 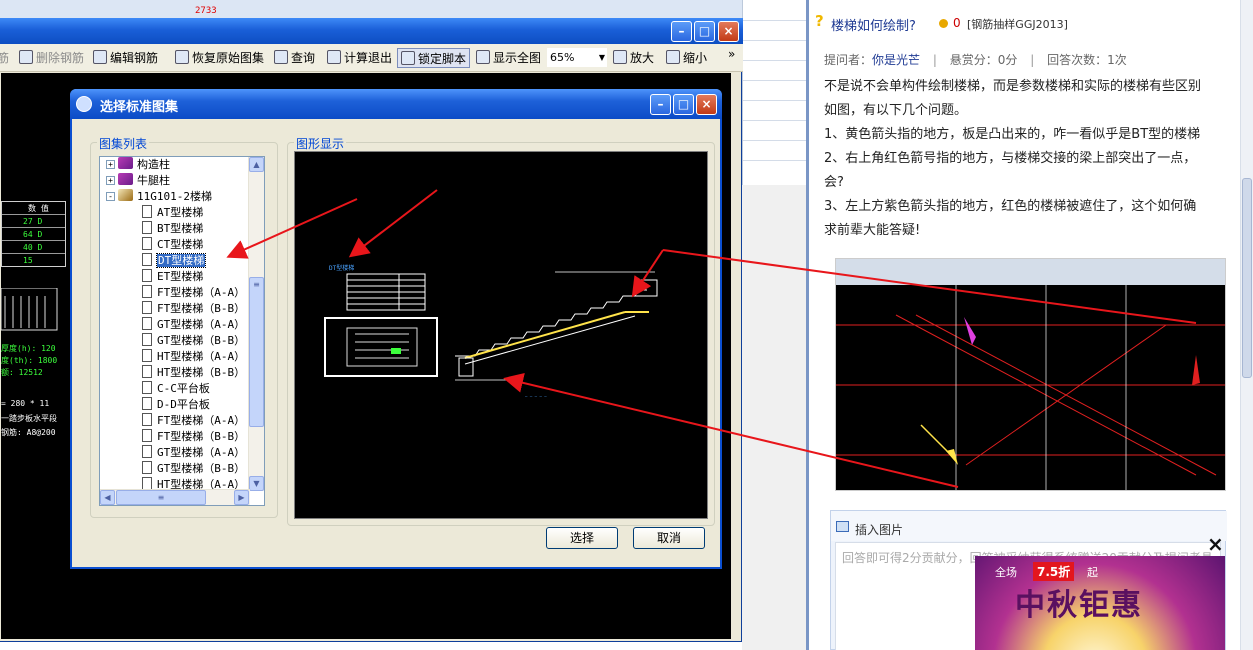 What do you see at coordinates (38, 208) in the screenshot?
I see `cad-table-header: 数 值` at bounding box center [38, 208].